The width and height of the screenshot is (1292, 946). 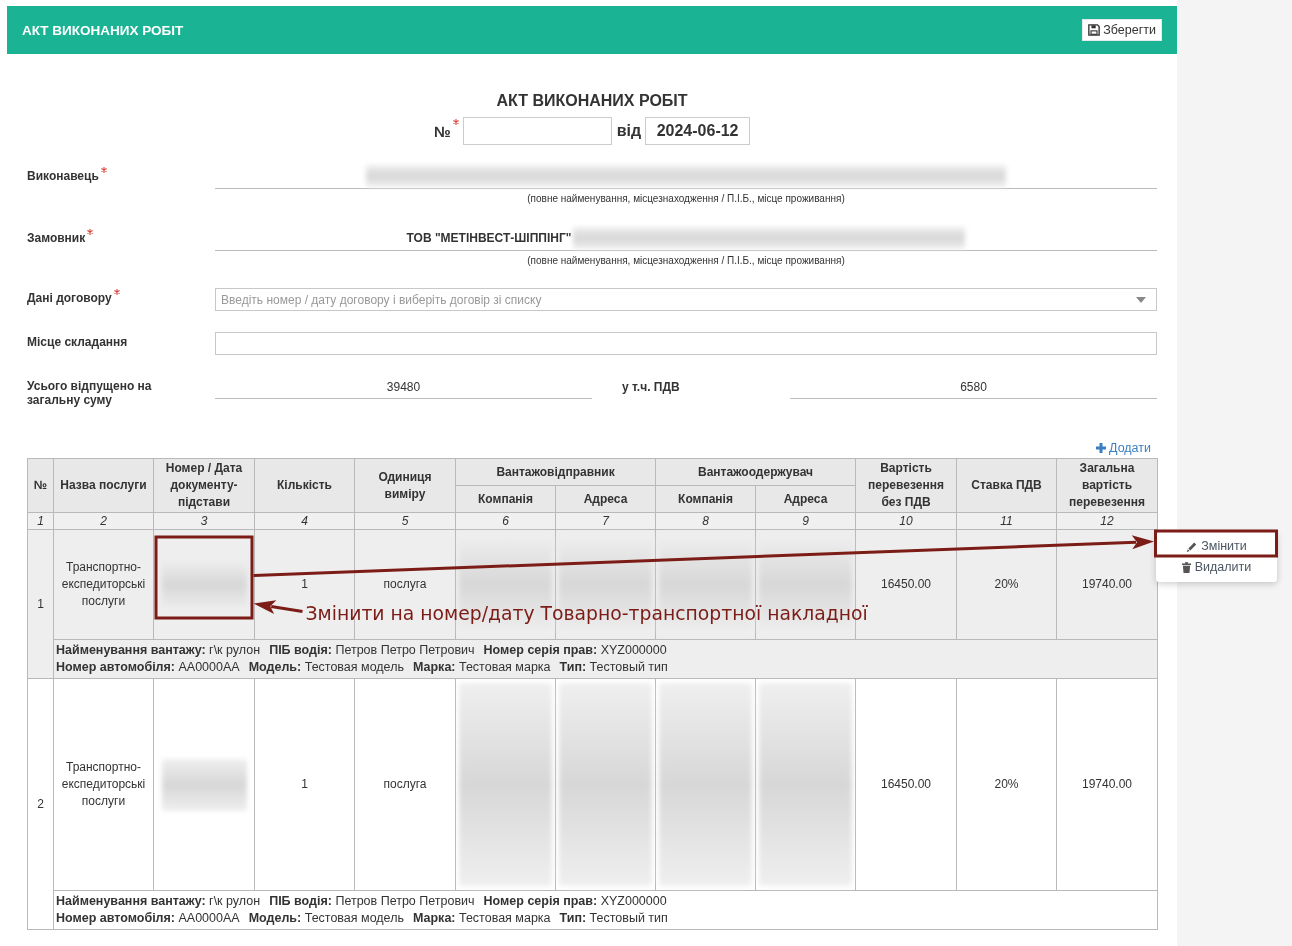 What do you see at coordinates (278, 607) in the screenshot?
I see `annotation-arrow` at bounding box center [278, 607].